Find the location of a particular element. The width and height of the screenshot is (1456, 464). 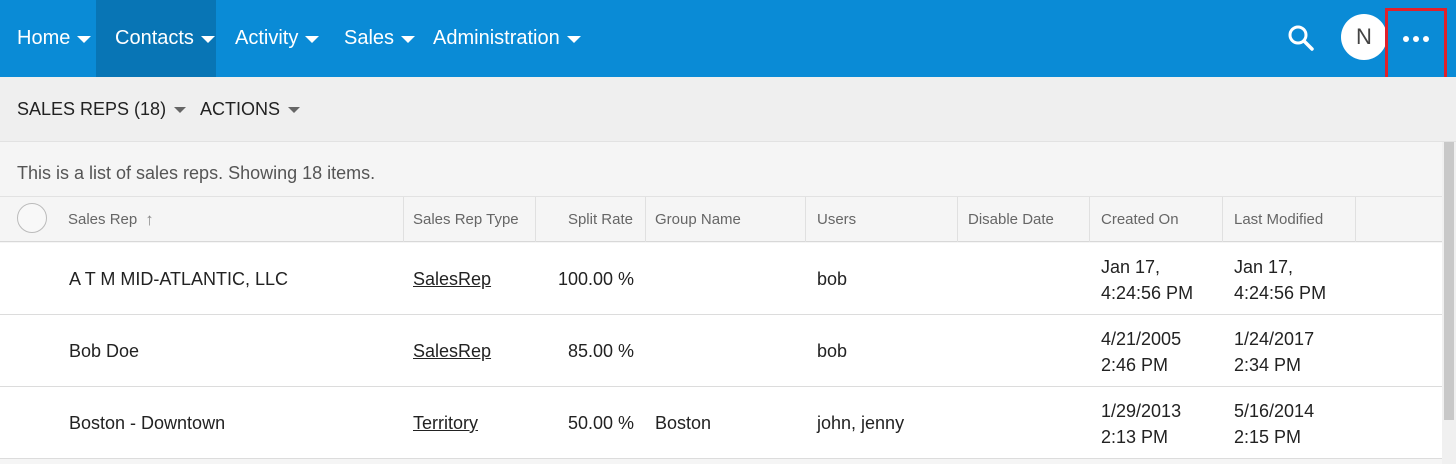

scrollbar-thumb is located at coordinates (1449, 281).